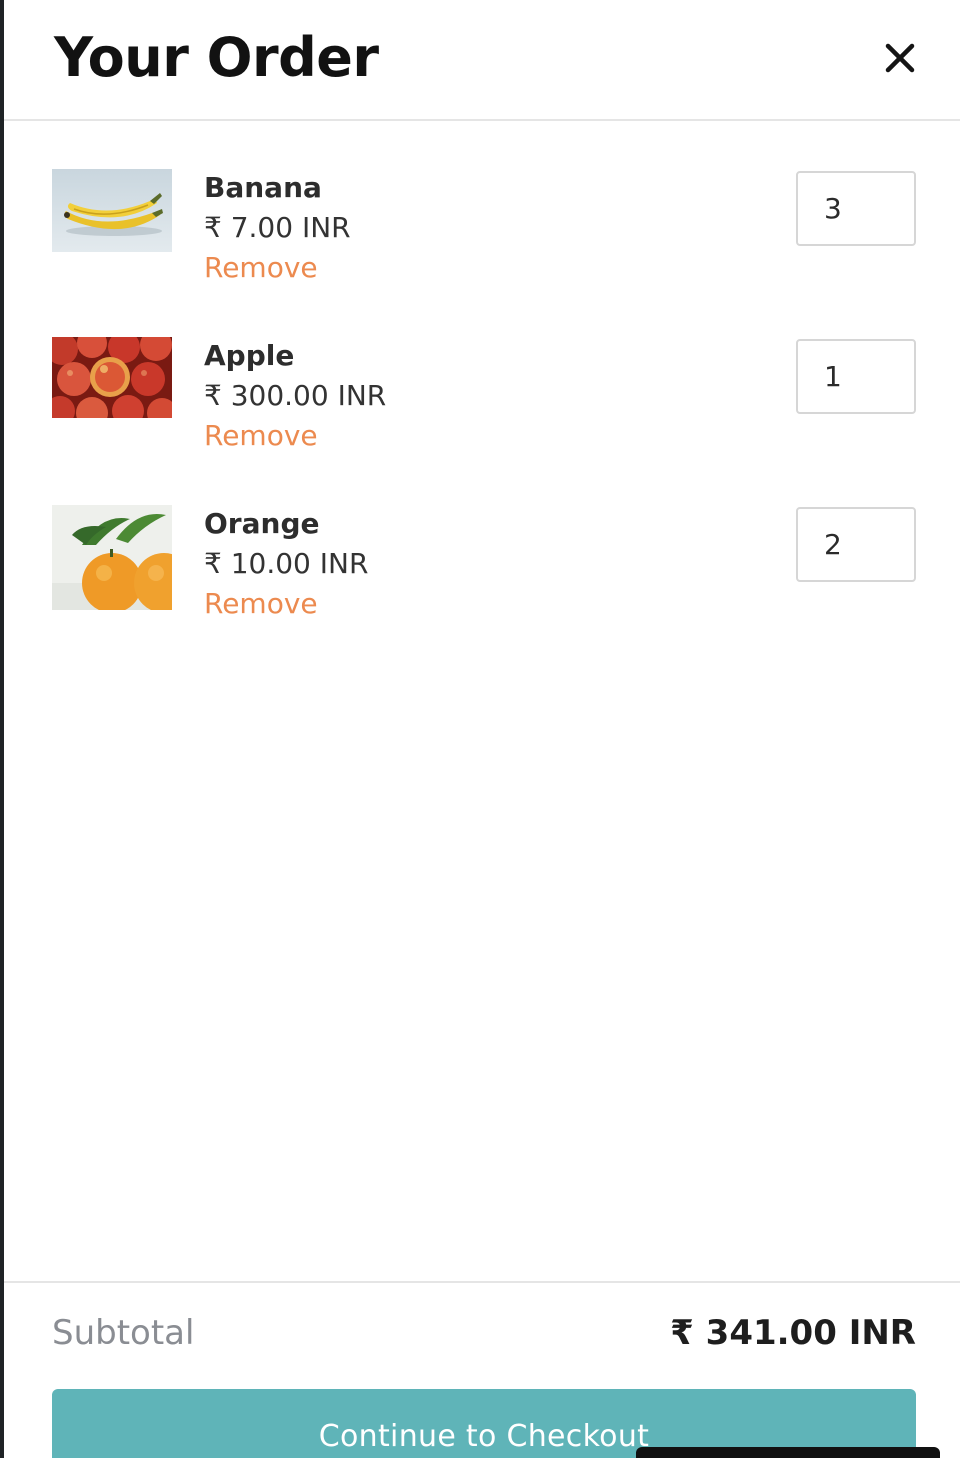 The width and height of the screenshot is (960, 1458). What do you see at coordinates (788, 1452) in the screenshot?
I see `overlay-bar` at bounding box center [788, 1452].